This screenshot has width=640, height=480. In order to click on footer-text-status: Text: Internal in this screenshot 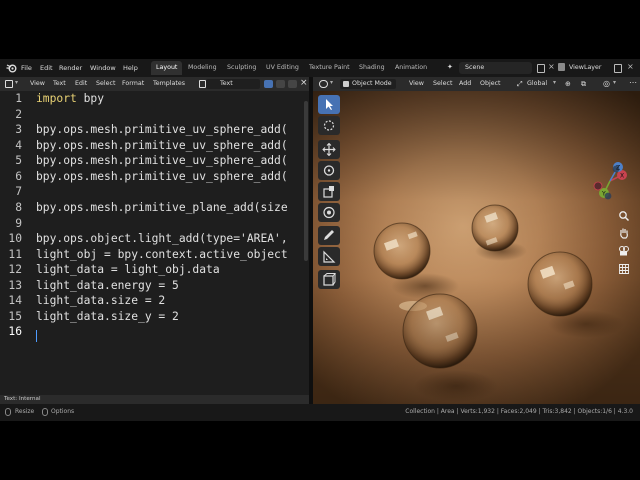, I will do `click(22, 399)`.